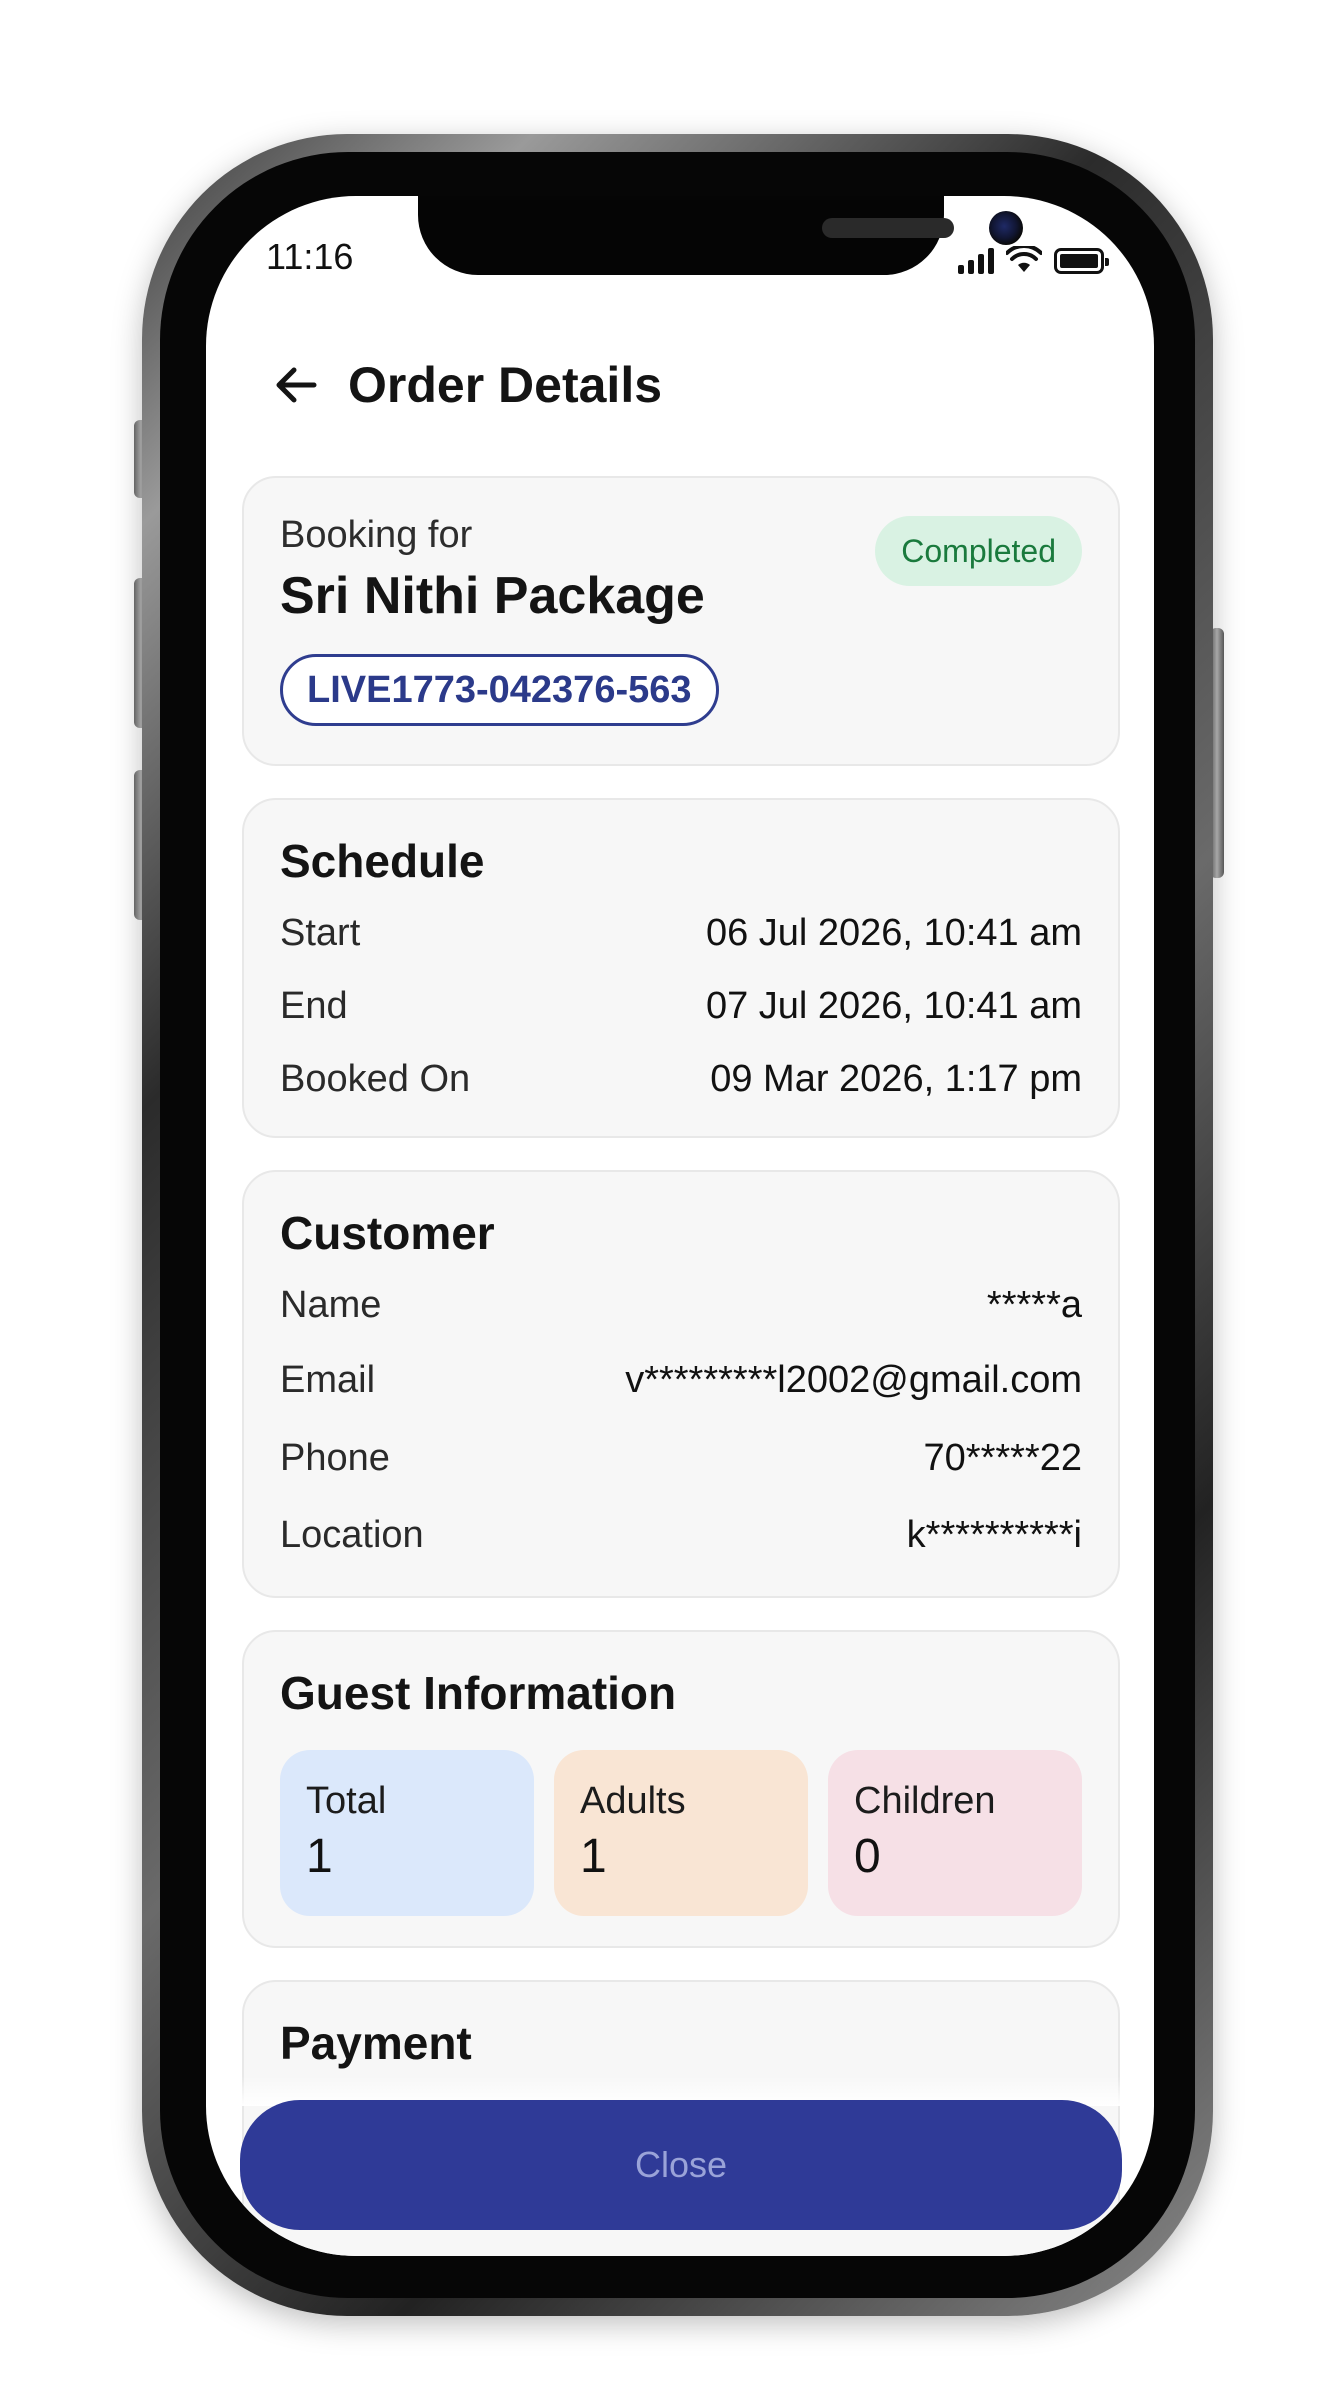 The image size is (1339, 2400). Describe the element at coordinates (492, 596) in the screenshot. I see `package-name: Sri Nithi Package` at that location.